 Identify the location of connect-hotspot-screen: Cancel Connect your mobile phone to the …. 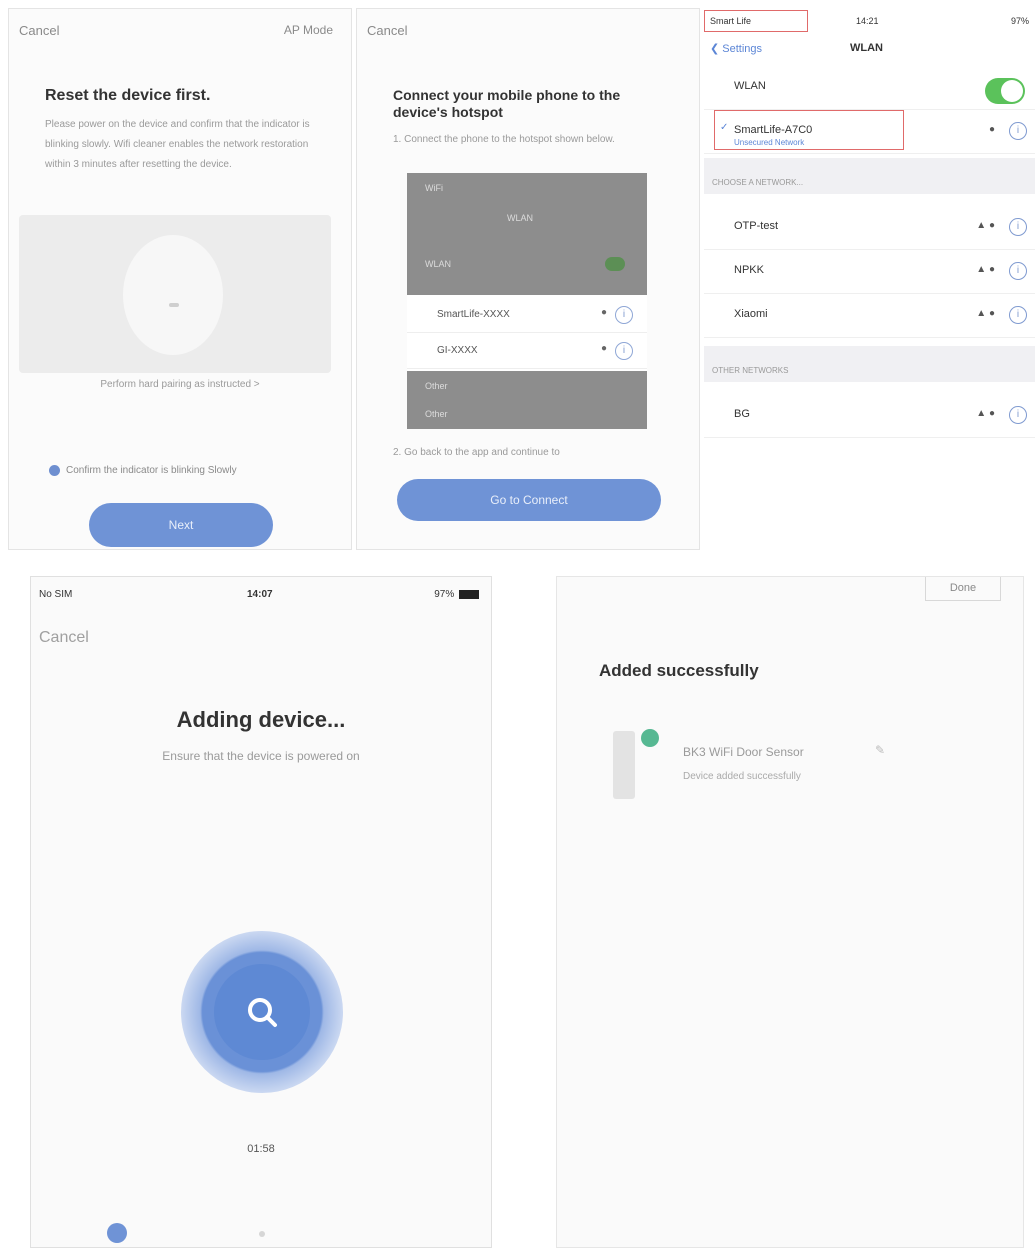
(528, 279).